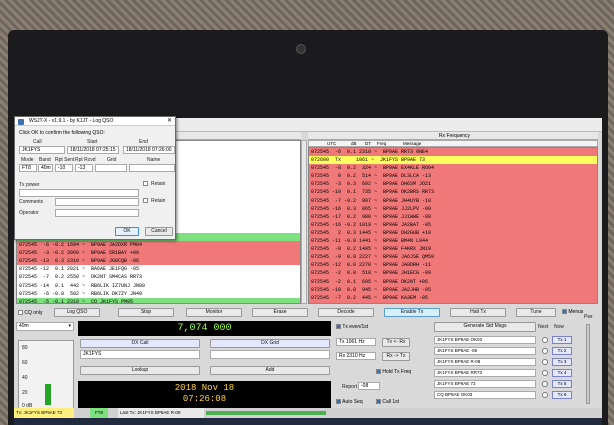 The width and height of the screenshot is (614, 425). Describe the element at coordinates (387, 401) in the screenshot. I see `call-1st-checkbox: Call 1st` at that location.